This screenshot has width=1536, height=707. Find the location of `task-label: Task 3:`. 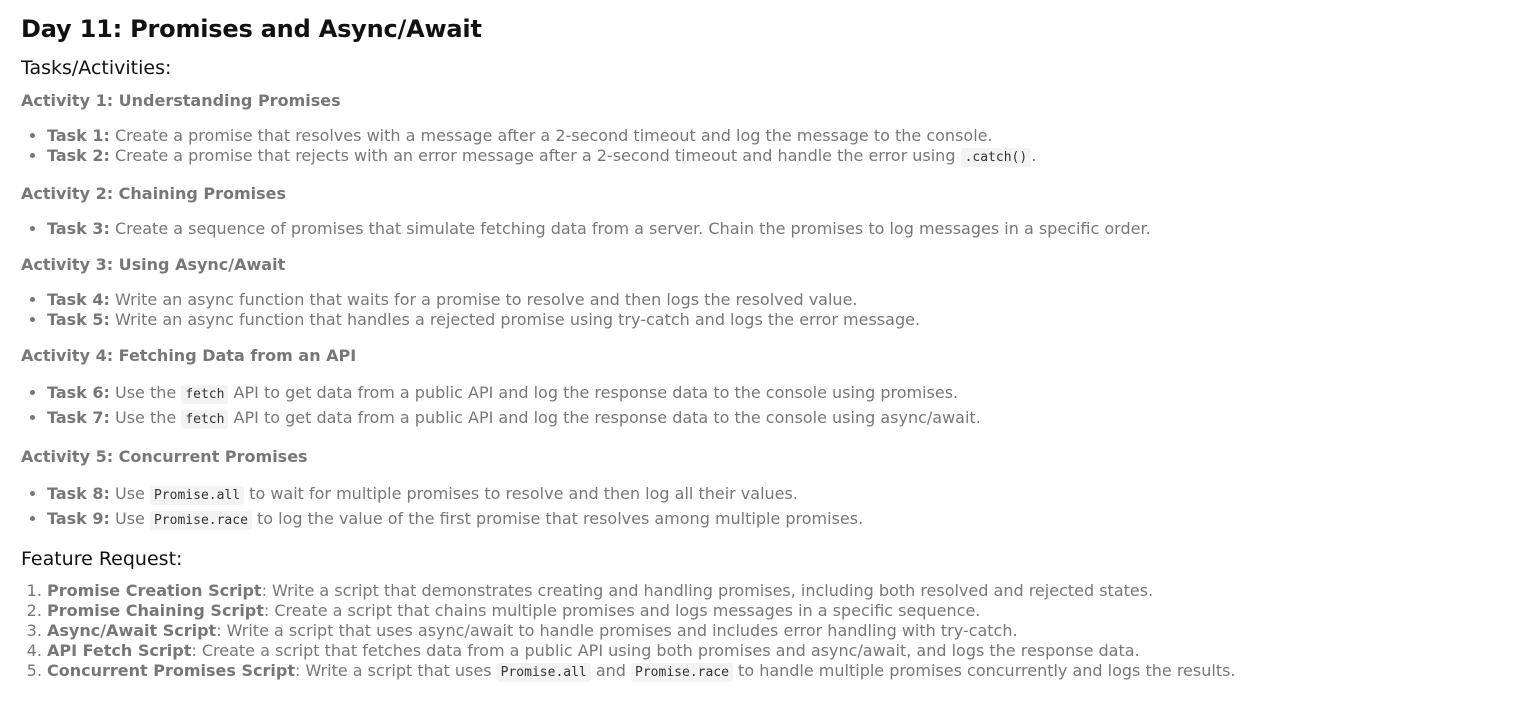

task-label: Task 3: is located at coordinates (78, 228).